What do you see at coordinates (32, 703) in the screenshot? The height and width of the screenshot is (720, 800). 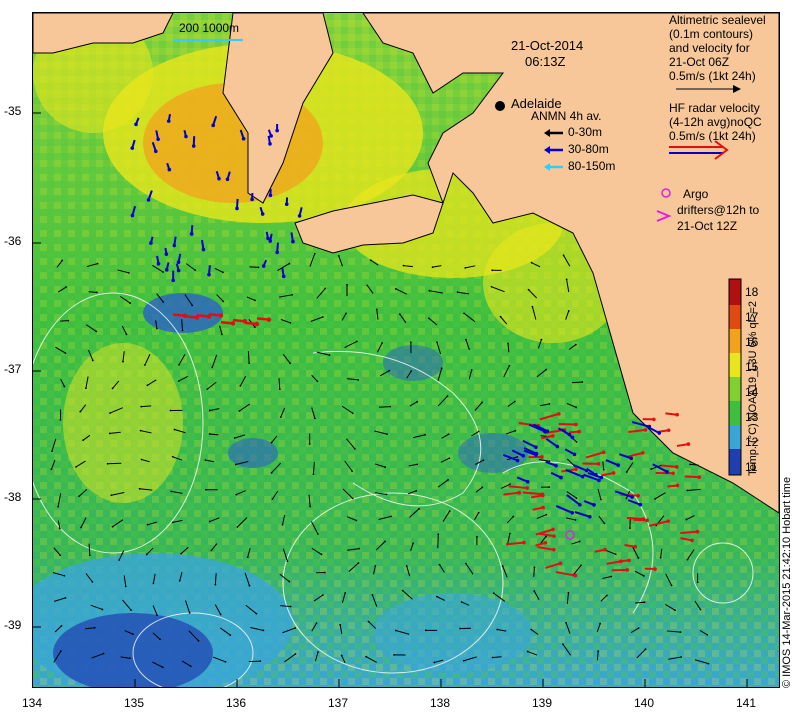 I see `x-tick: 134` at bounding box center [32, 703].